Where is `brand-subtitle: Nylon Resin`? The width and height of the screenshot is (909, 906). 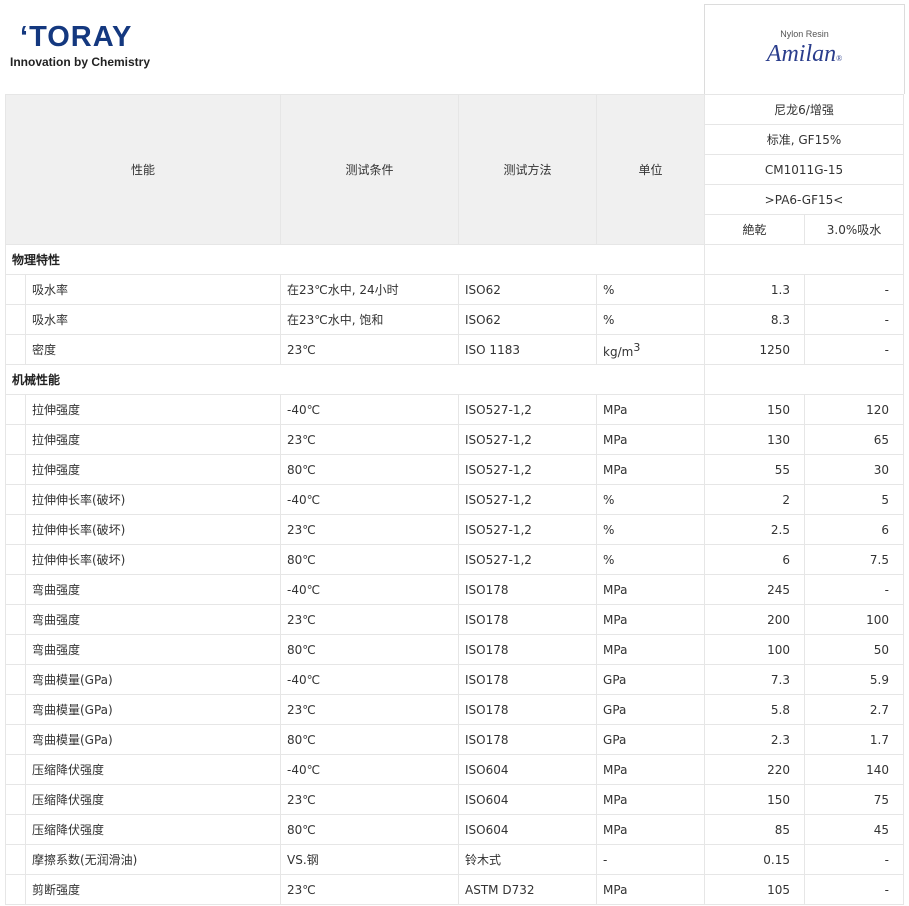
brand-subtitle: Nylon Resin is located at coordinates (804, 34).